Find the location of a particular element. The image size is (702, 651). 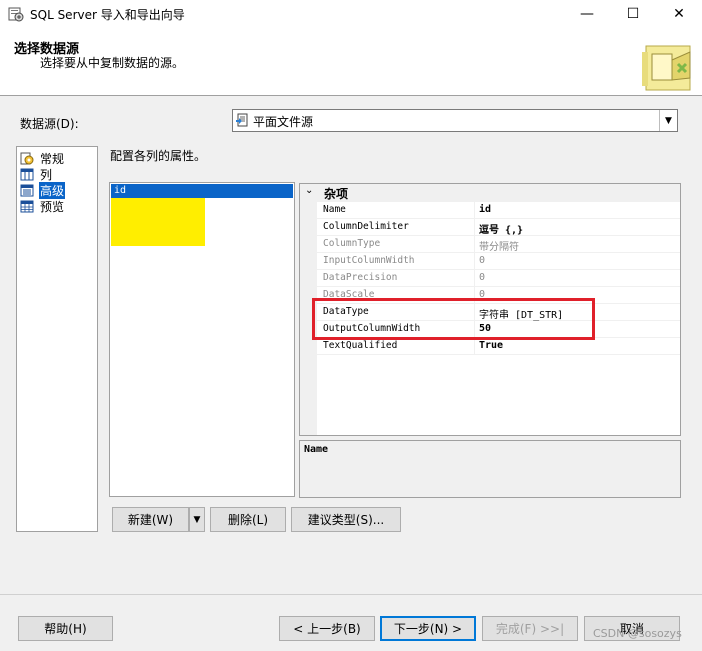

datasource-select: 平面文件源 ▼ is located at coordinates (455, 120).